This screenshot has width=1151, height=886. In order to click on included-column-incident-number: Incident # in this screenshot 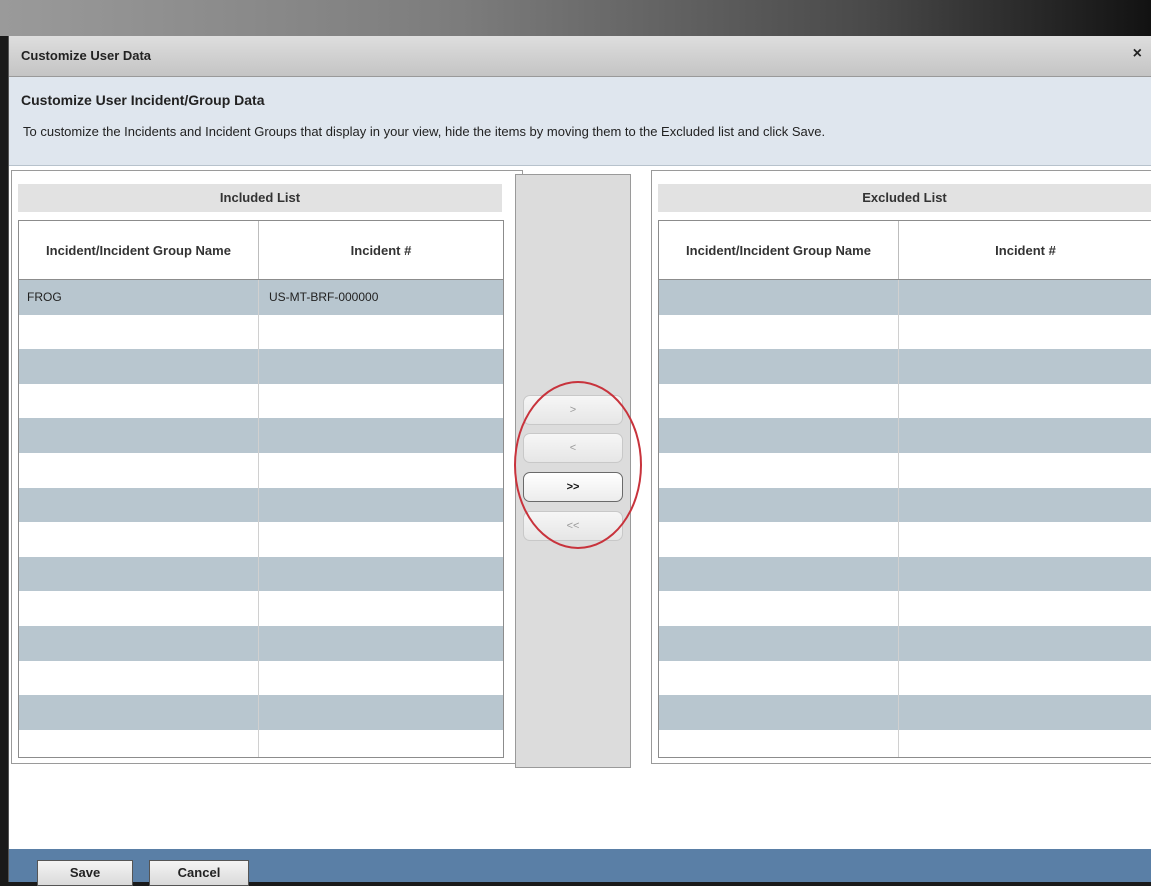, I will do `click(381, 250)`.